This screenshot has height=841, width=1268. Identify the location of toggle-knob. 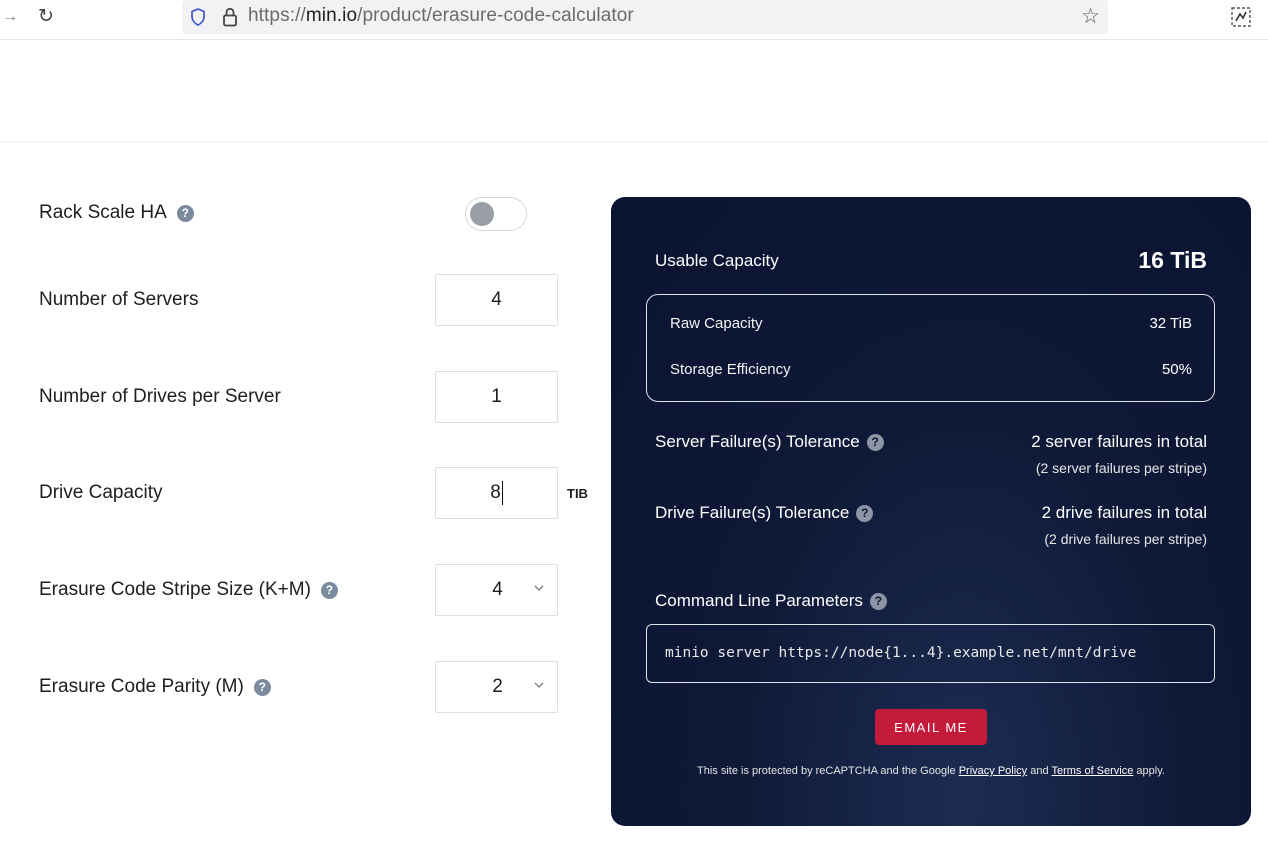
(482, 214).